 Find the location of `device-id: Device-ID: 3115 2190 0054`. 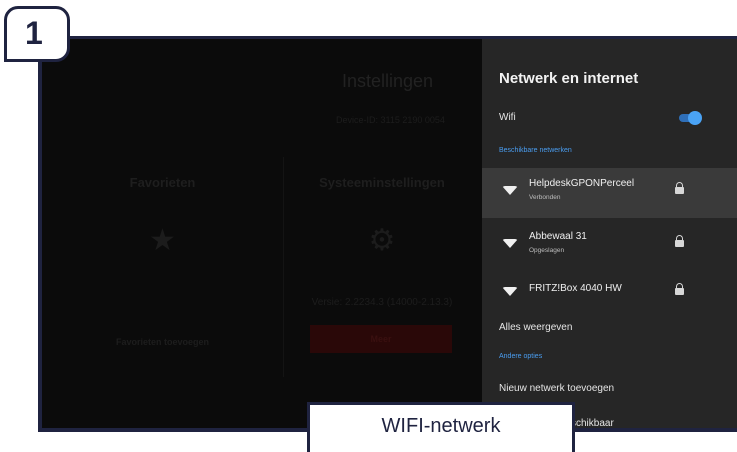

device-id: Device-ID: 3115 2190 0054 is located at coordinates (390, 120).